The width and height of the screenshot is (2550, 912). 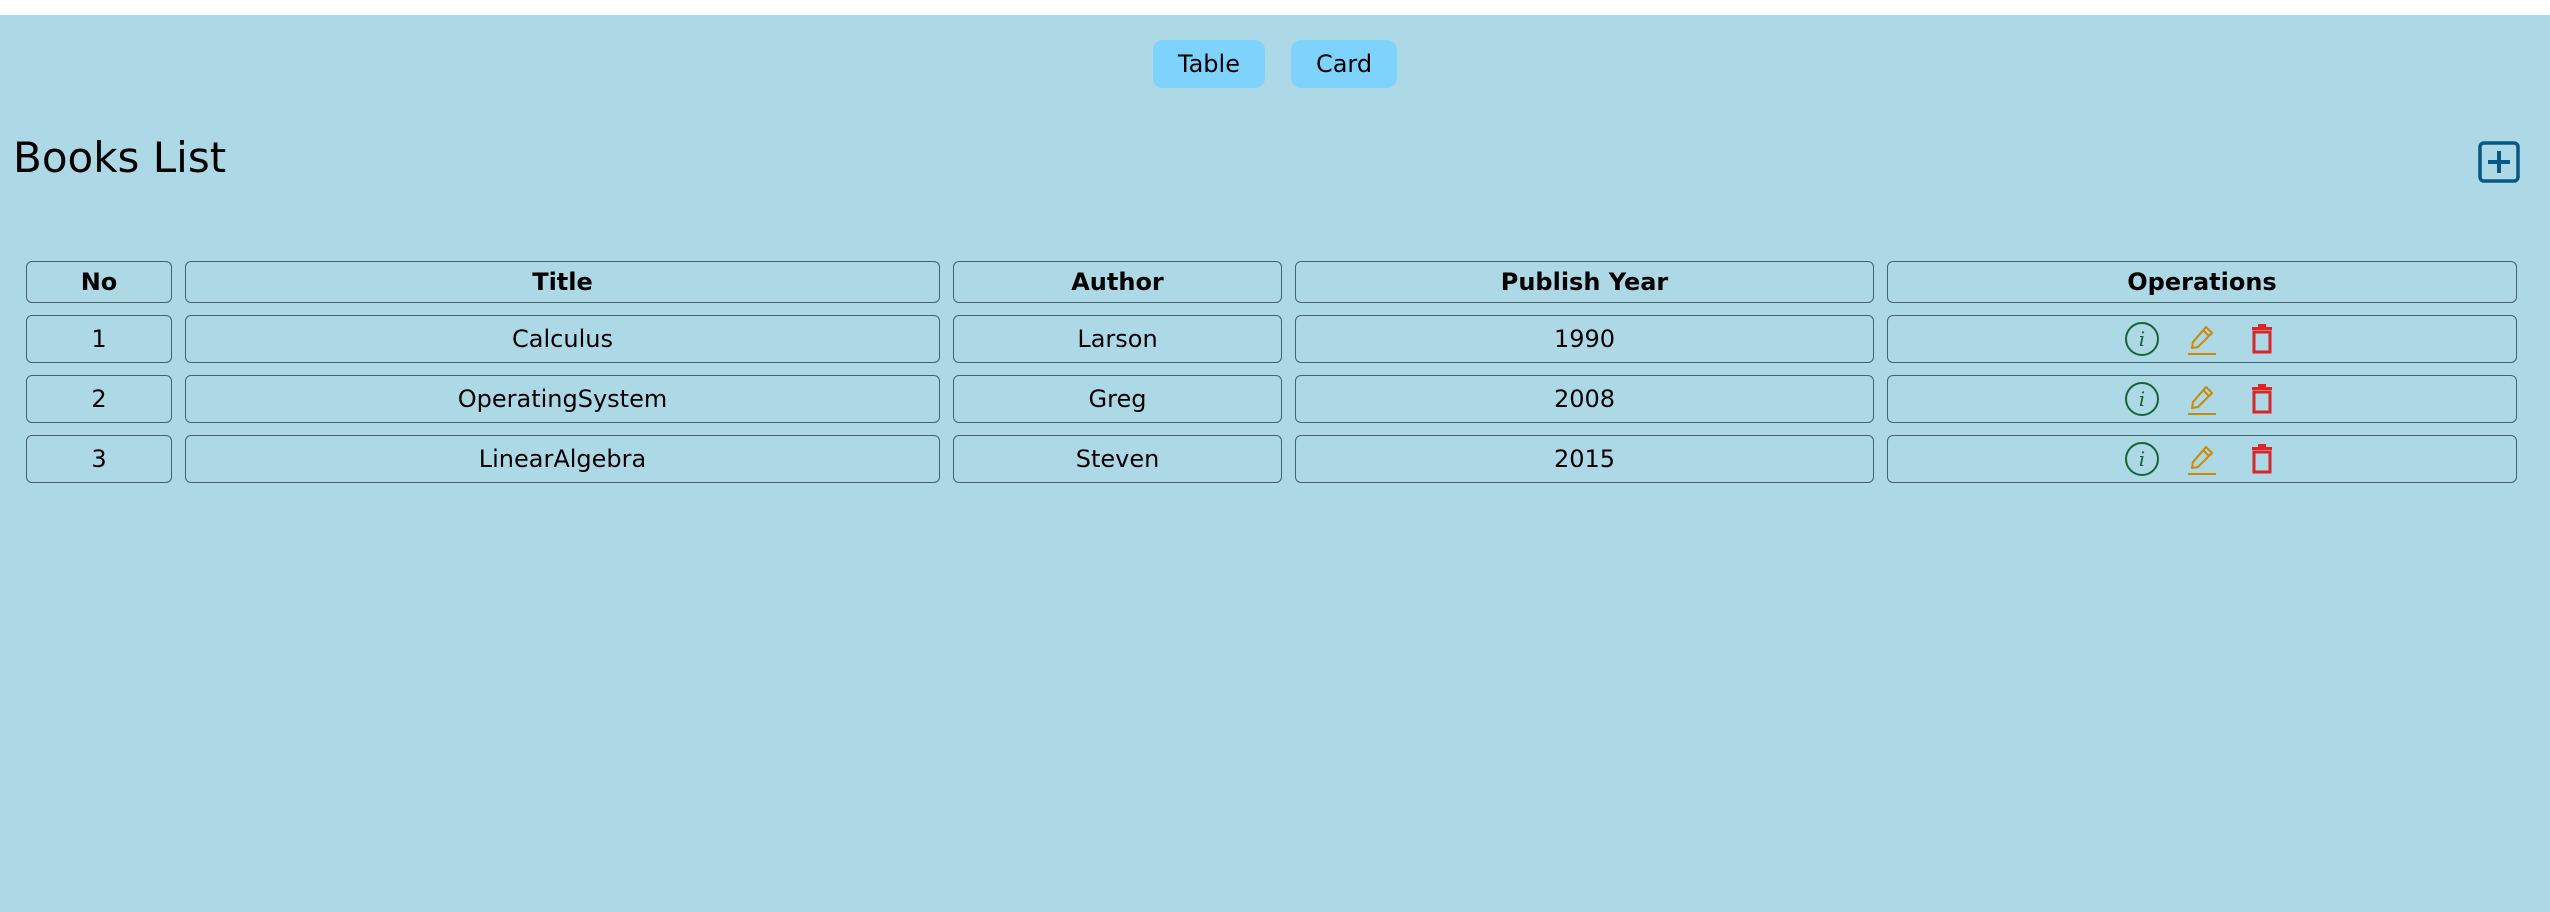 I want to click on cell-title: OperatingSystem, so click(x=562, y=399).